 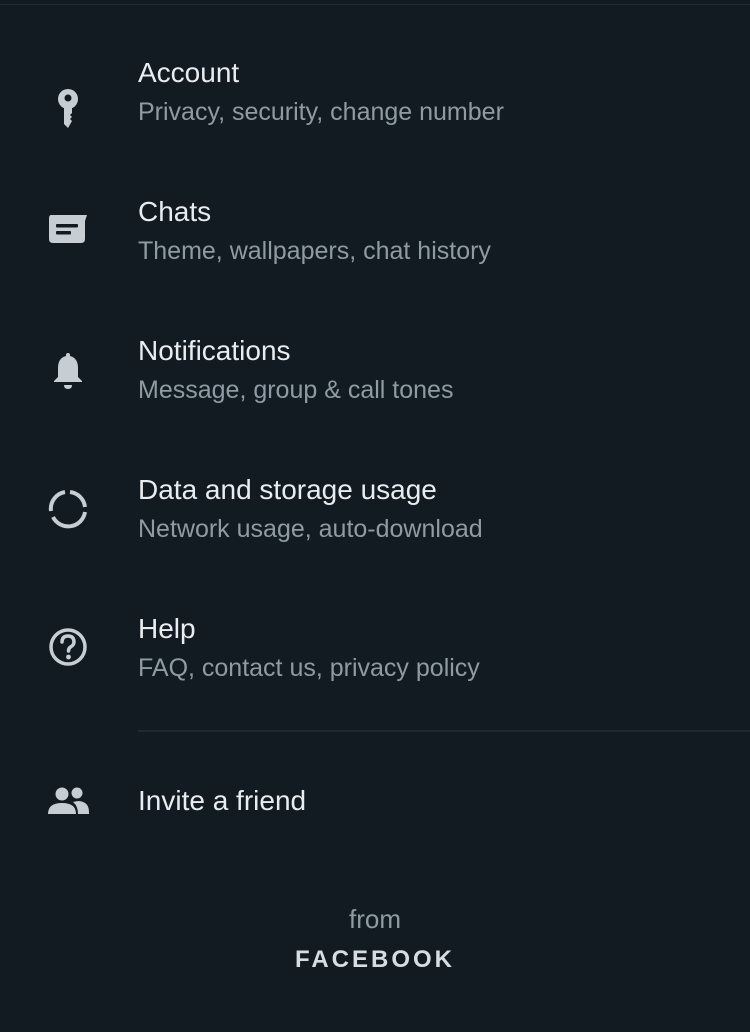 What do you see at coordinates (68, 509) in the screenshot?
I see `data-usage-icon` at bounding box center [68, 509].